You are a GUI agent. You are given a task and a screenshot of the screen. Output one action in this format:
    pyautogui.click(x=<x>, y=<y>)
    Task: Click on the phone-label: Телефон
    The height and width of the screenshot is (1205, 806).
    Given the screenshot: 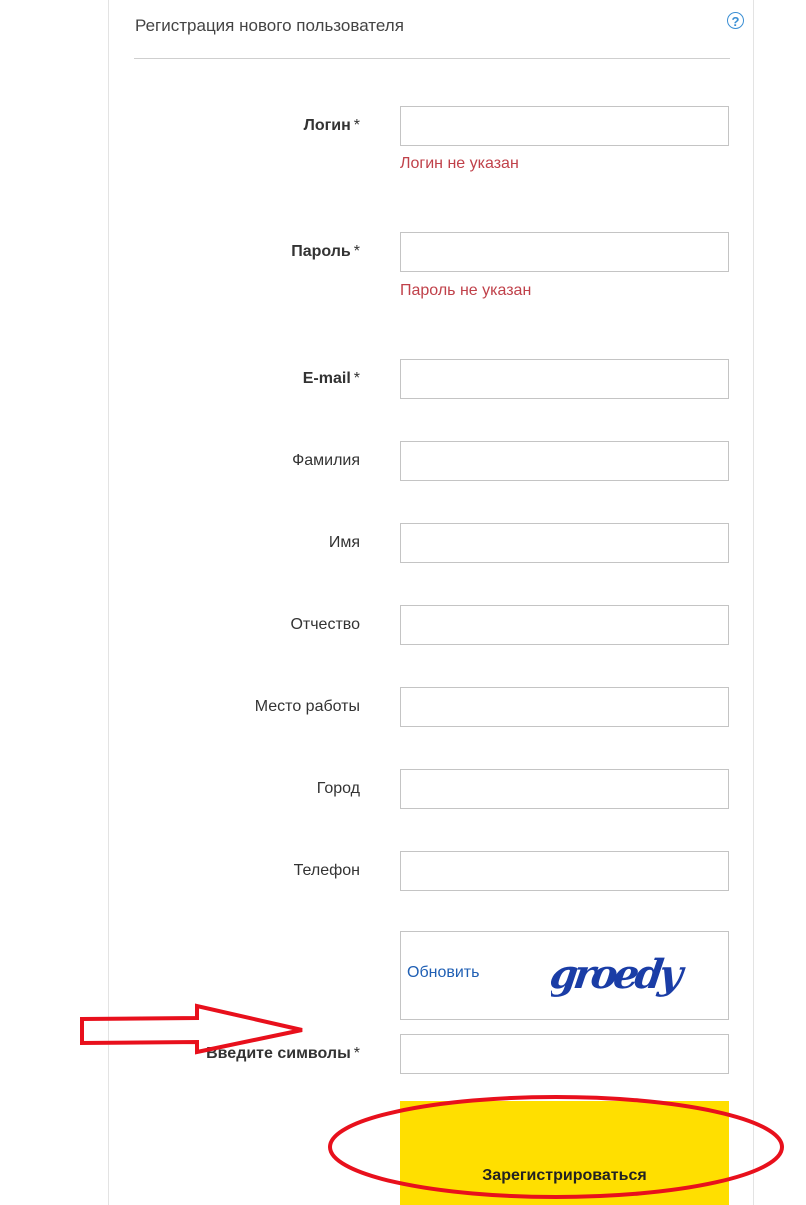 What is the action you would take?
    pyautogui.click(x=326, y=870)
    